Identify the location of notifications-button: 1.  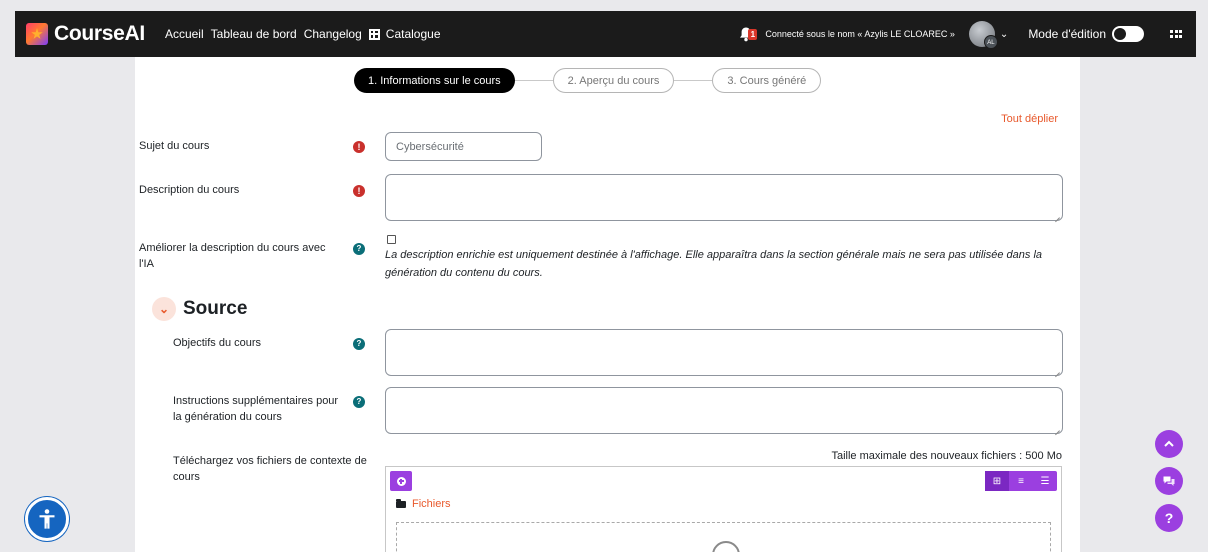
(748, 34).